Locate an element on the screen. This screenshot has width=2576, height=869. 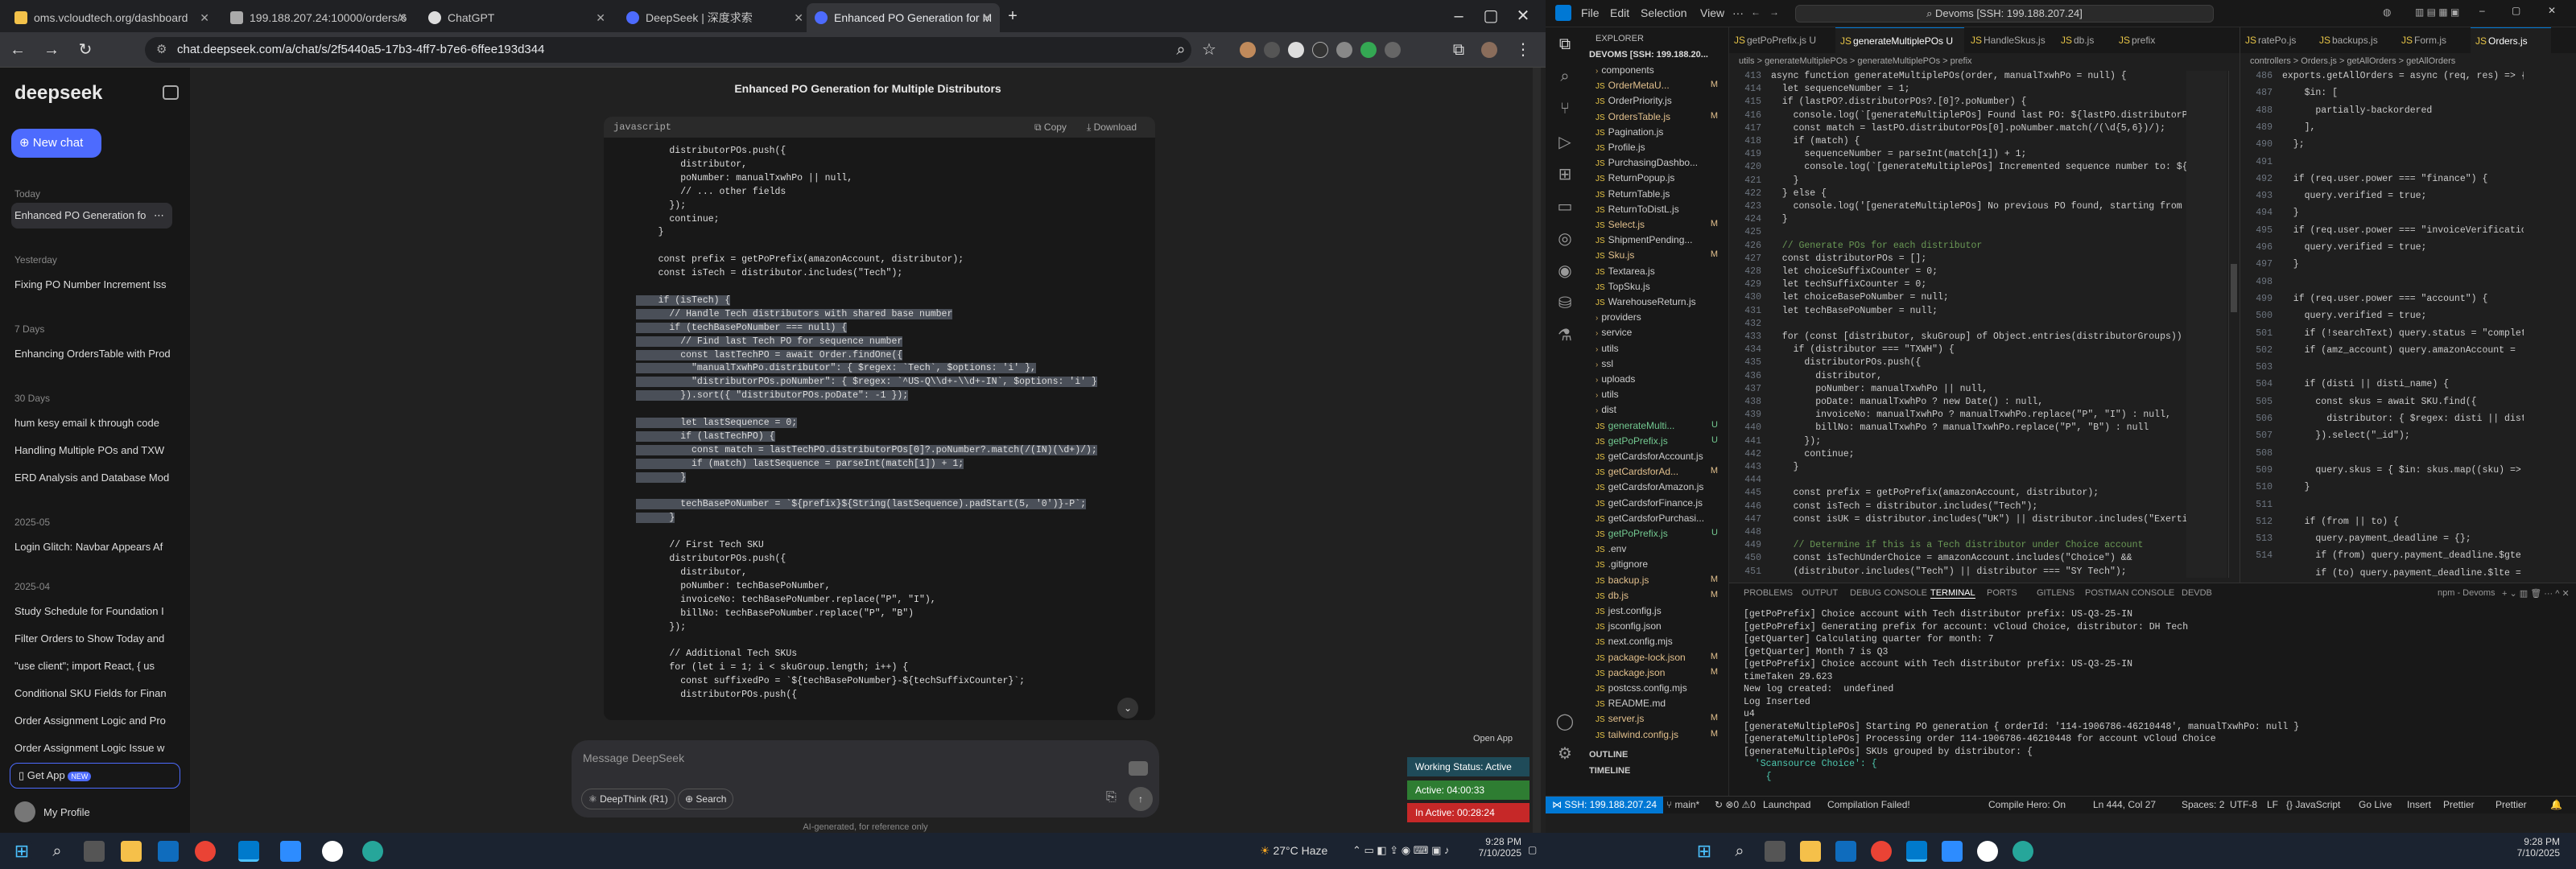
menu-edit: Edit is located at coordinates (1619, 12).